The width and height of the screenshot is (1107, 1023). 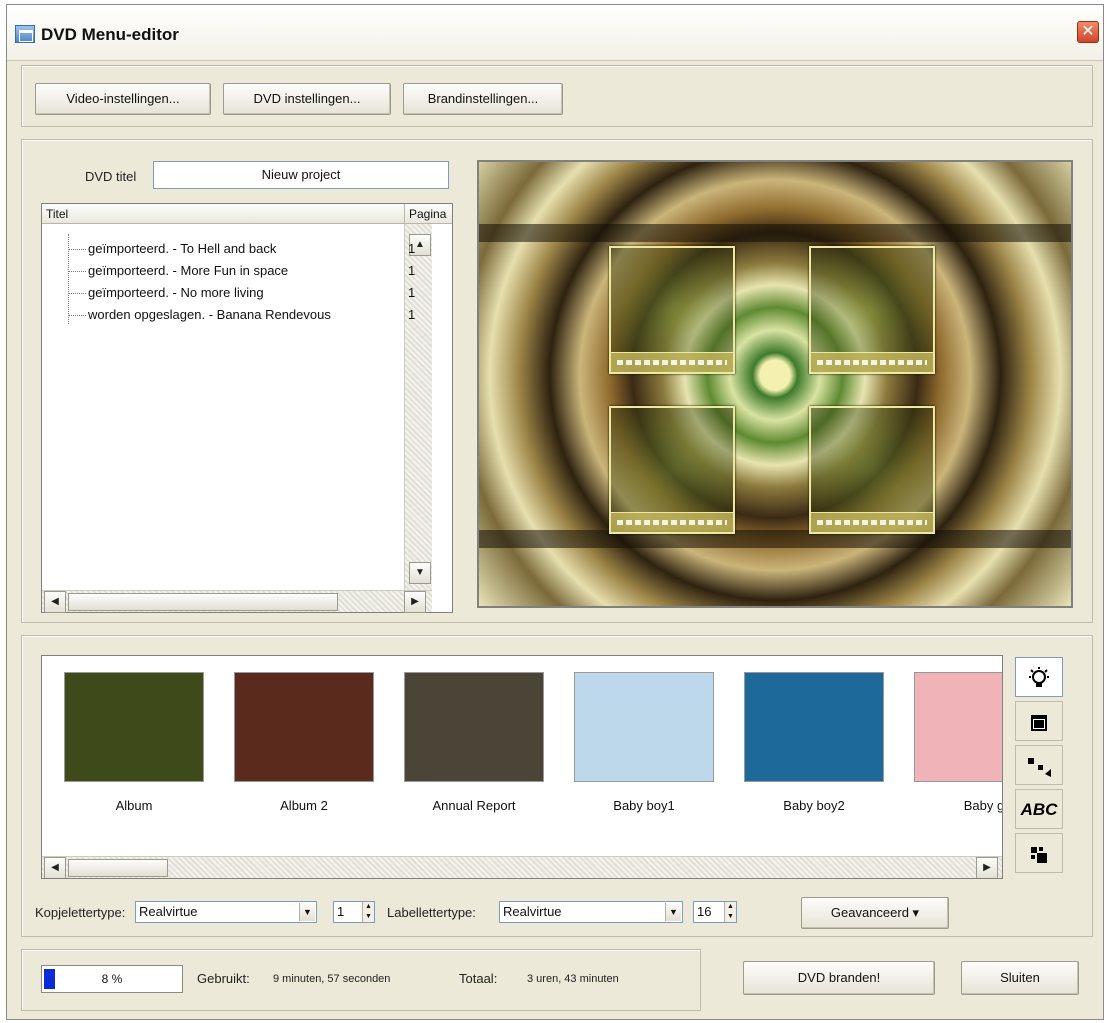 I want to click on tool-palette: ABC, so click(x=1039, y=767).